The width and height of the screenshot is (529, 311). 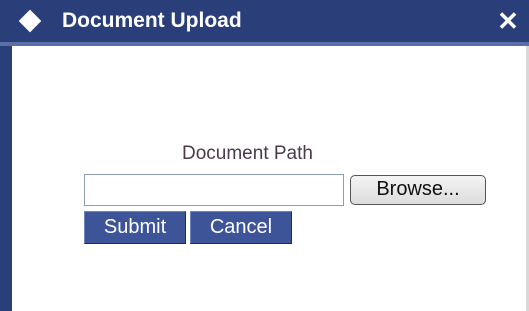 What do you see at coordinates (214, 190) in the screenshot?
I see `document-path-input` at bounding box center [214, 190].